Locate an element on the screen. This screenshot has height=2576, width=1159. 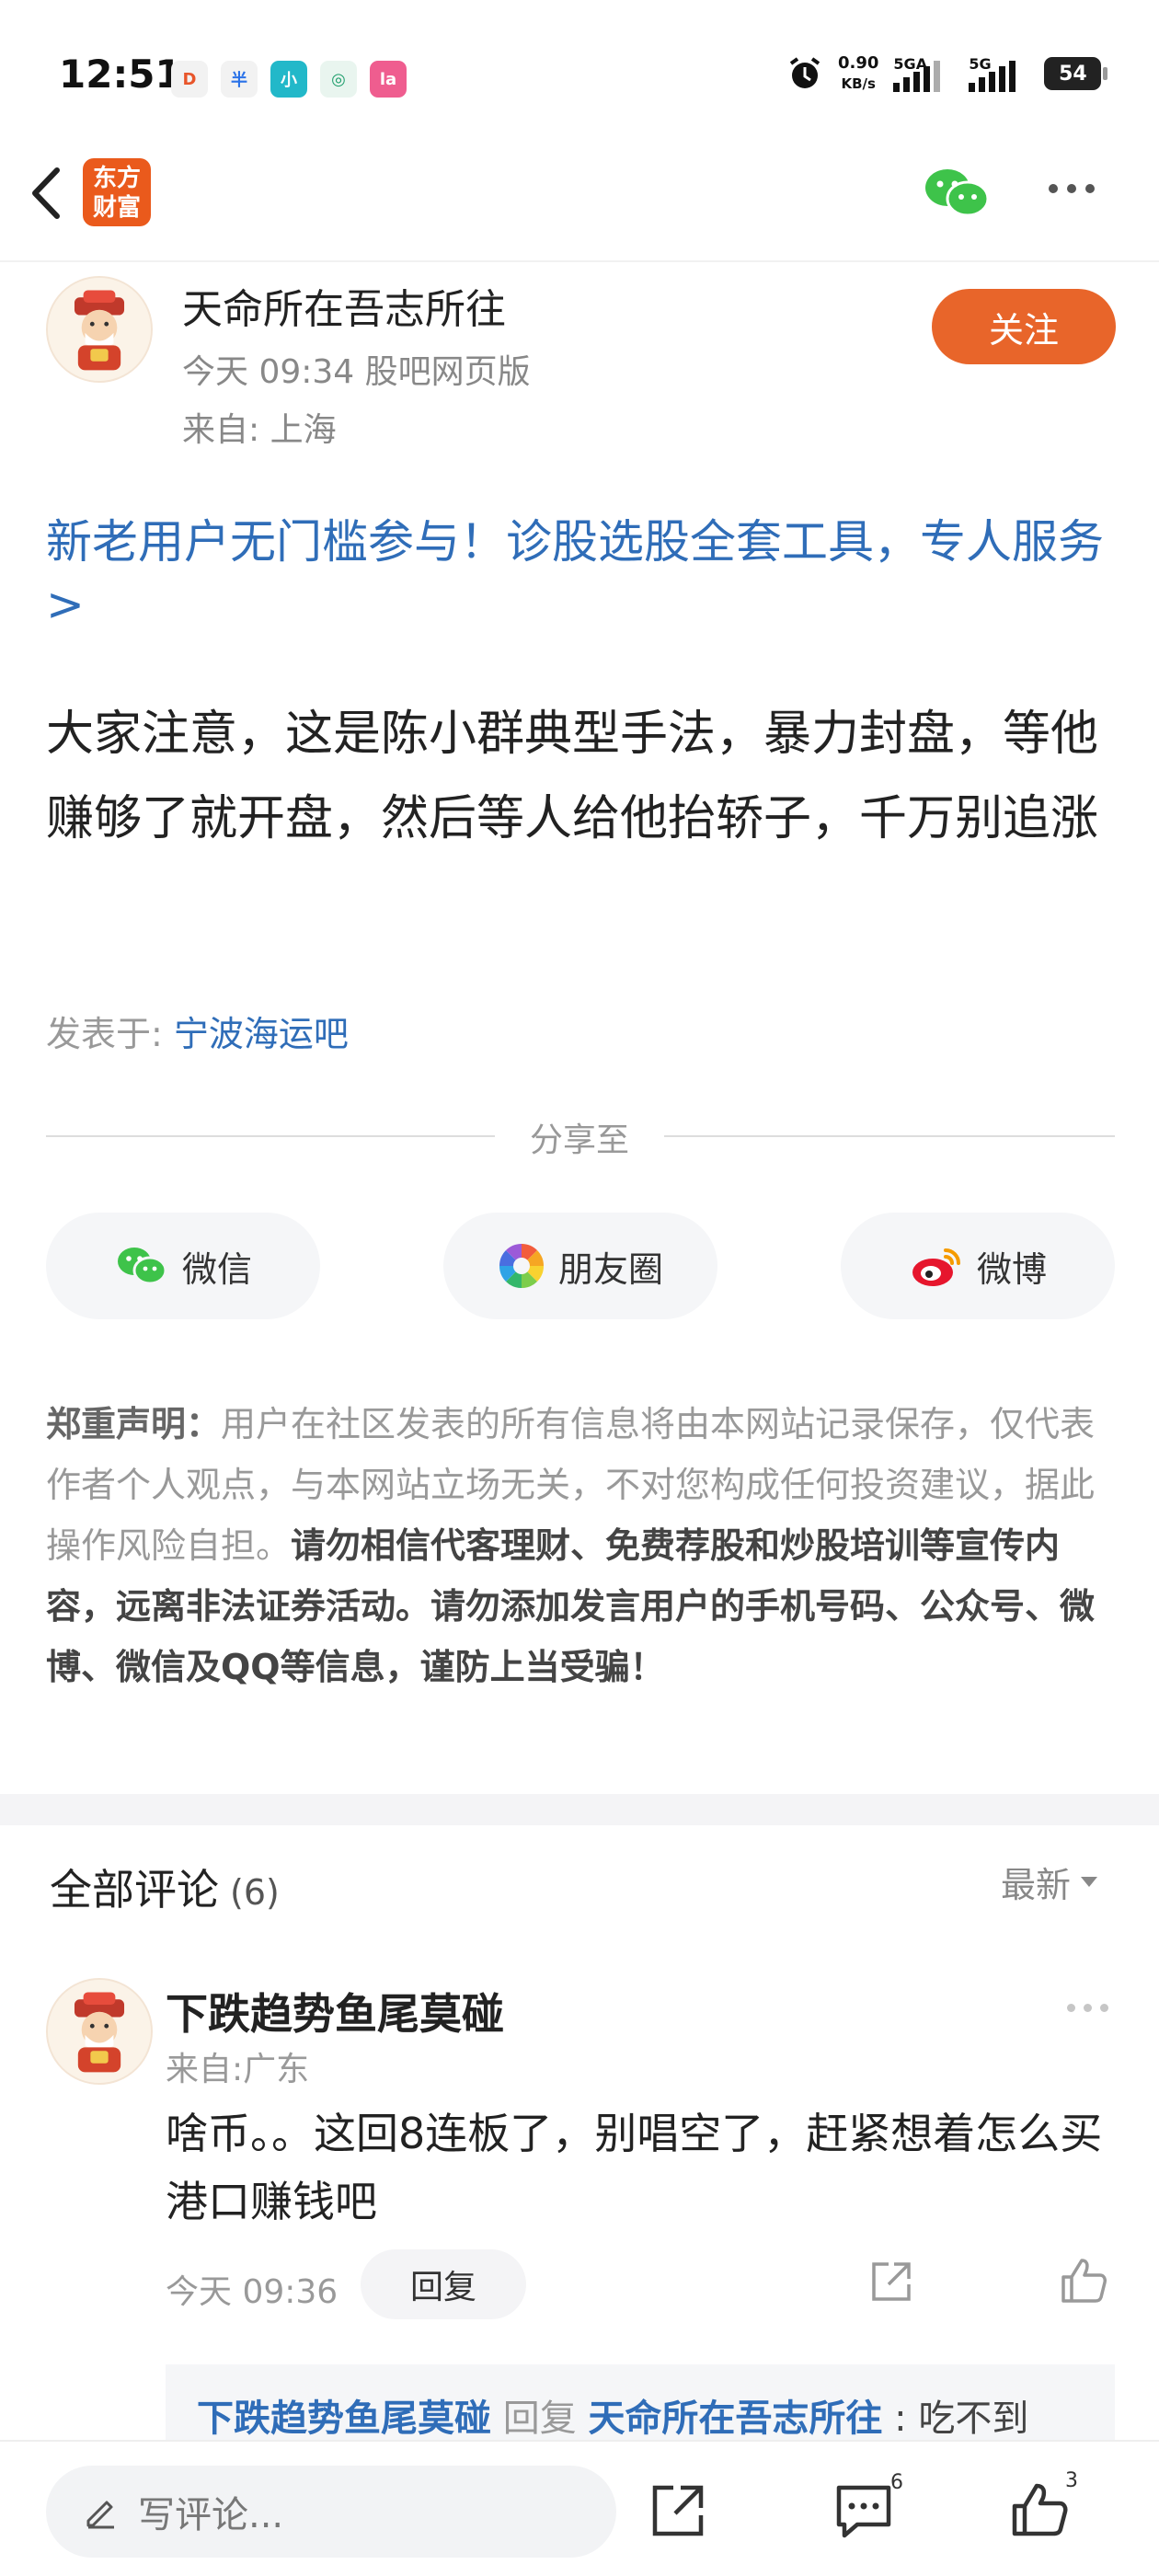
share-wechat-button: 微信 is located at coordinates (183, 1266).